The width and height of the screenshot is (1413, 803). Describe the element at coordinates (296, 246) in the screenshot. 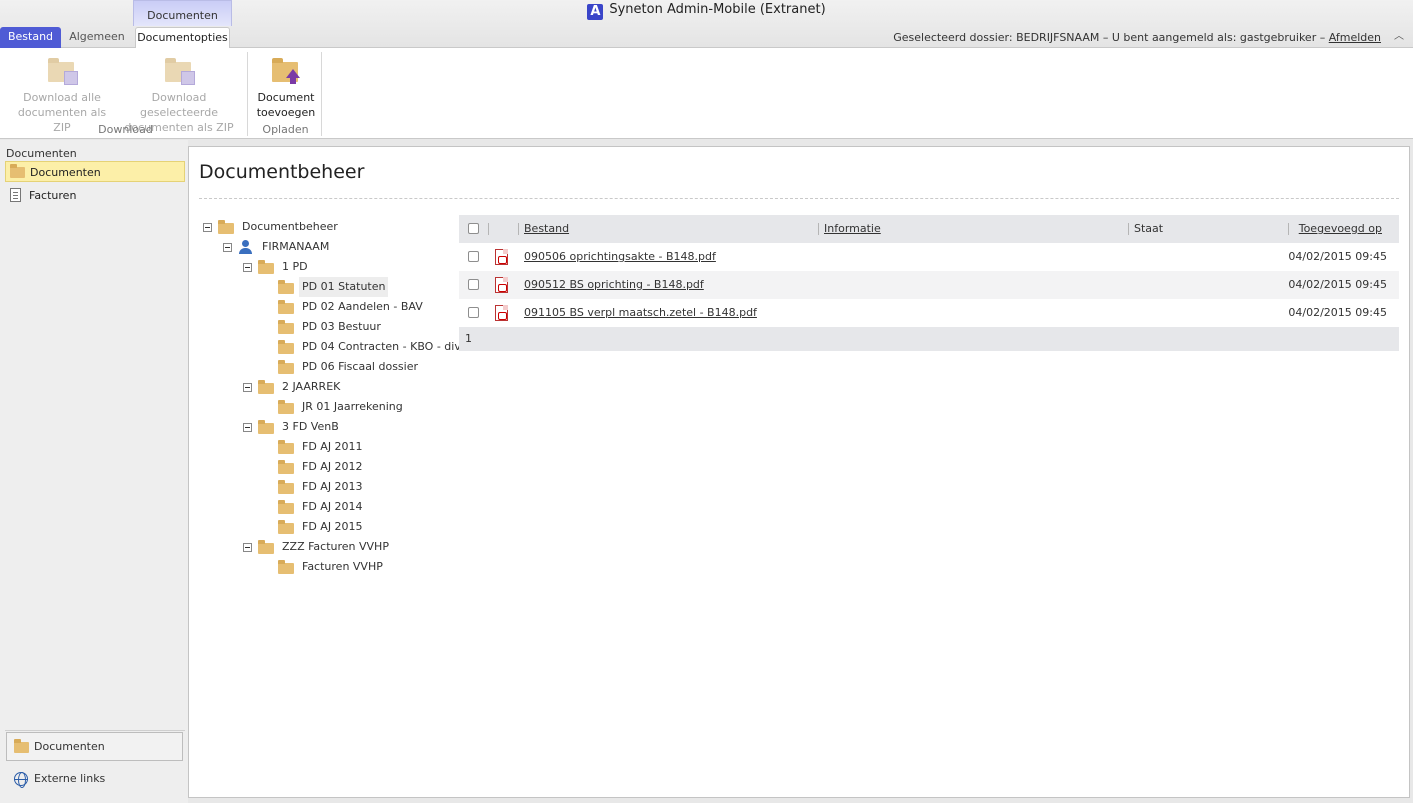

I see `tree-node-label: FIRMANAAM` at that location.